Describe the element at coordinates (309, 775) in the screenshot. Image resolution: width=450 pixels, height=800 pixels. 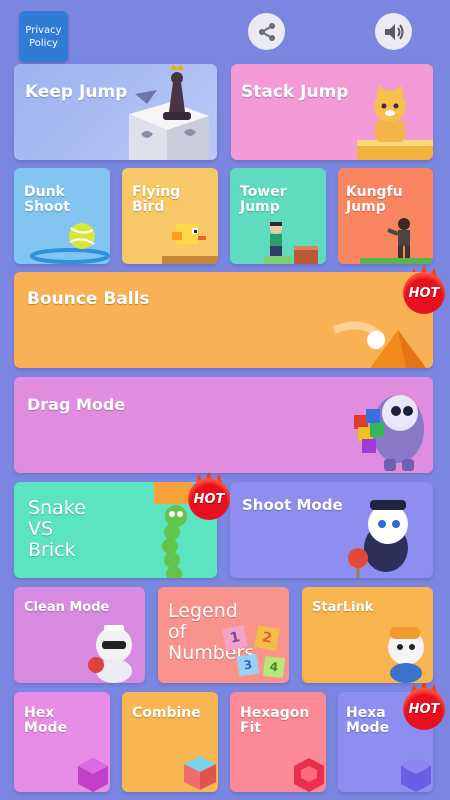
I see `hexagon-gem-illustration` at that location.